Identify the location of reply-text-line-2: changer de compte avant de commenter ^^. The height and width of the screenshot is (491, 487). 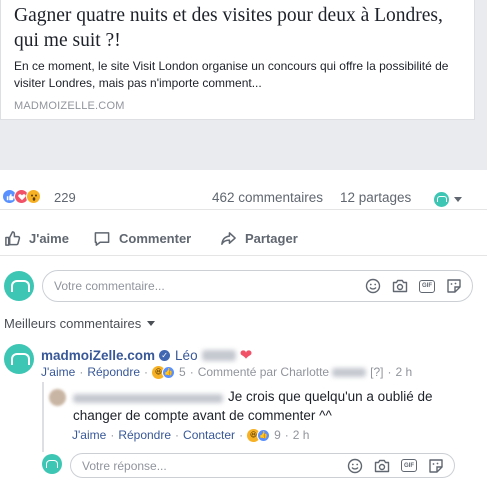
(202, 415).